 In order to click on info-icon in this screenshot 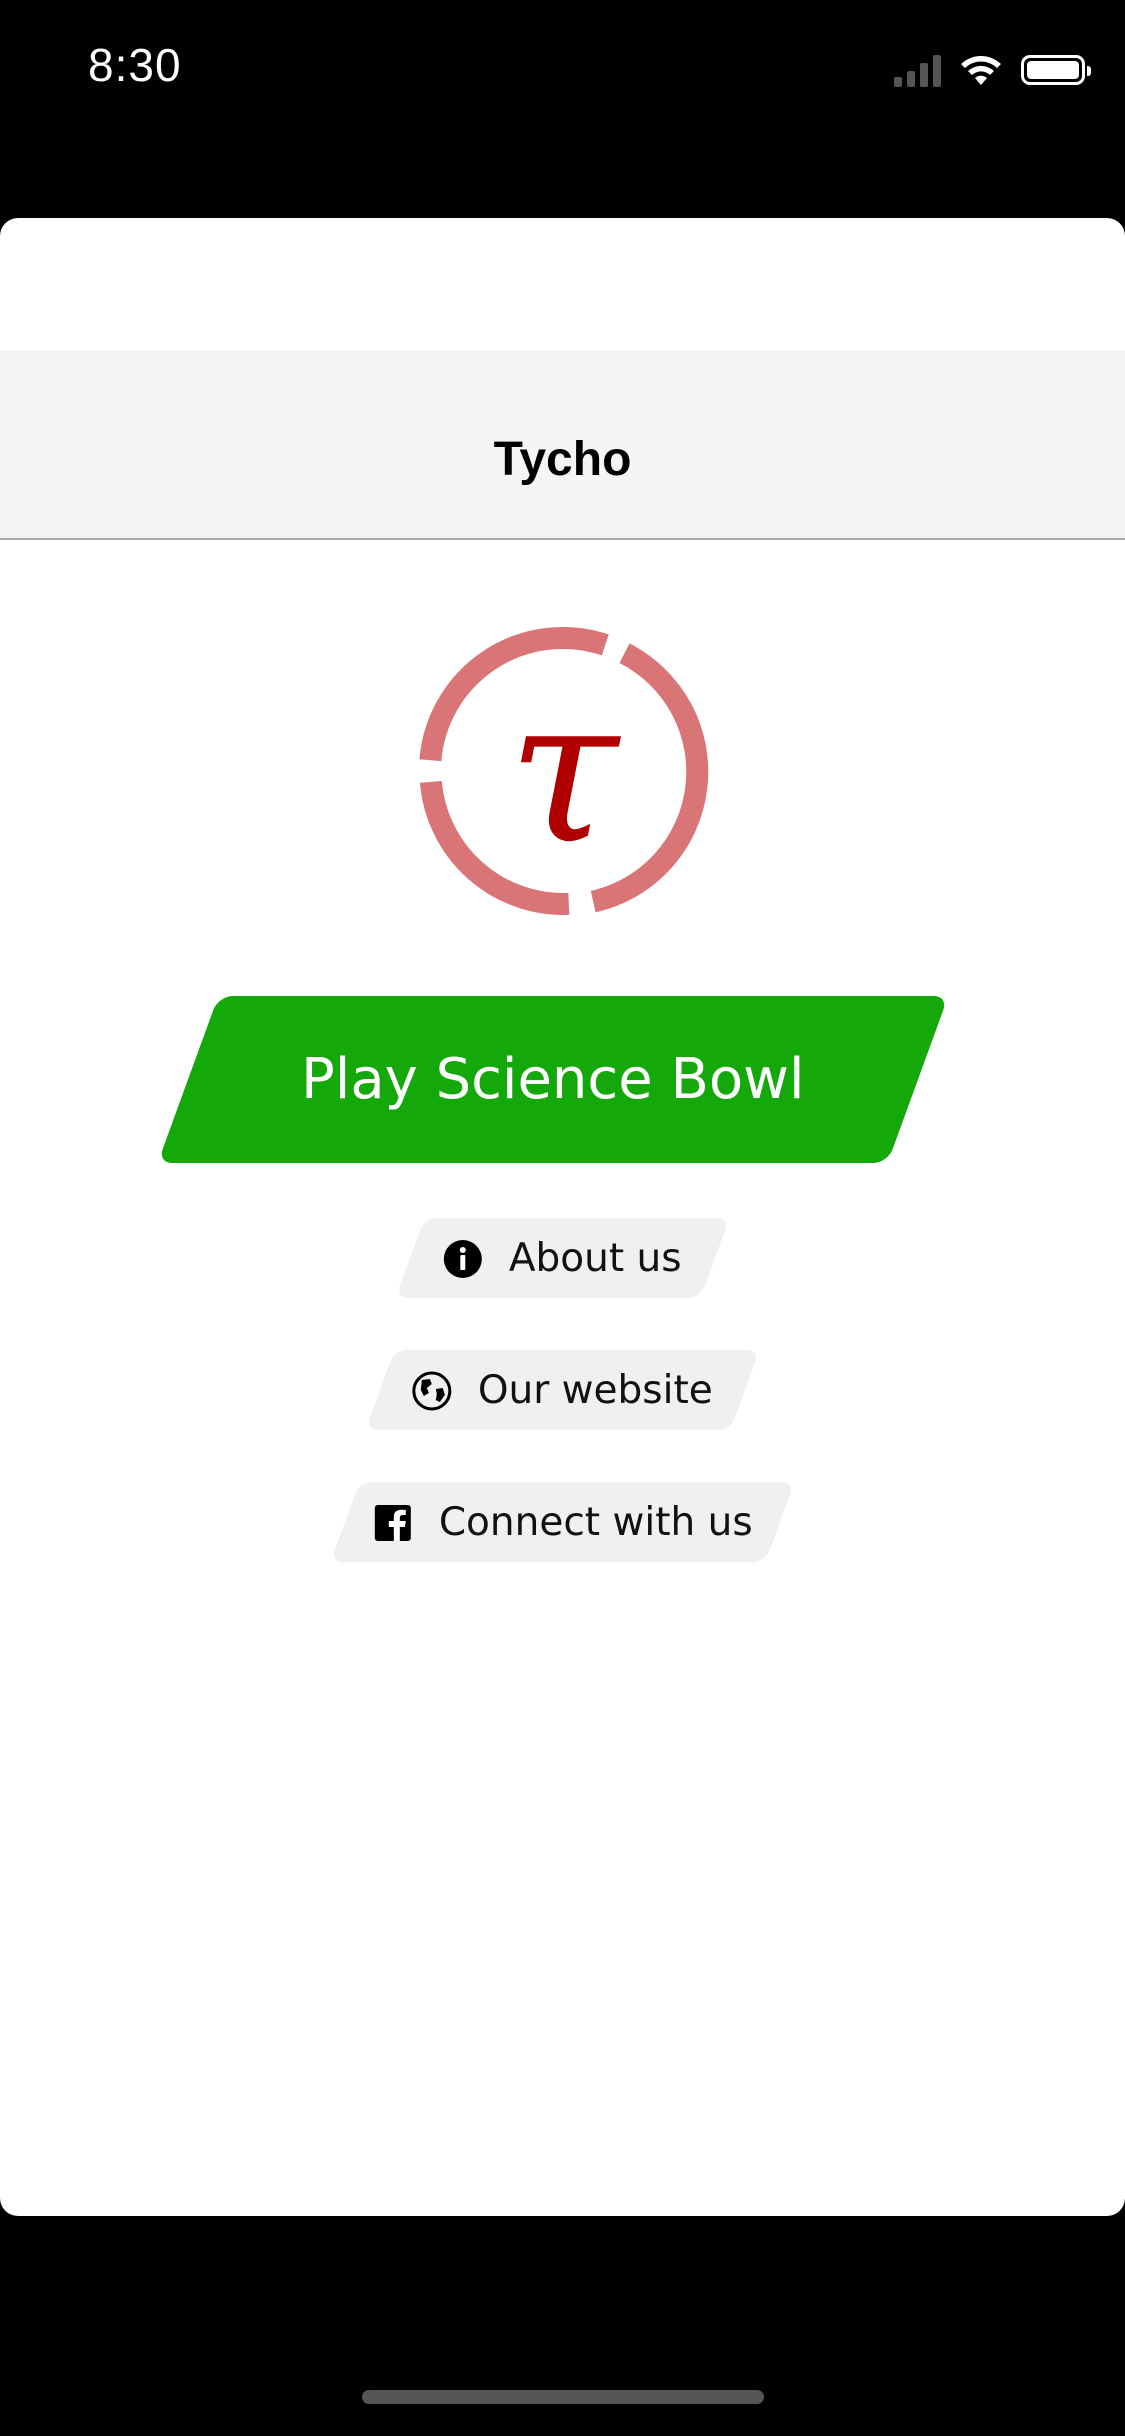, I will do `click(463, 1258)`.